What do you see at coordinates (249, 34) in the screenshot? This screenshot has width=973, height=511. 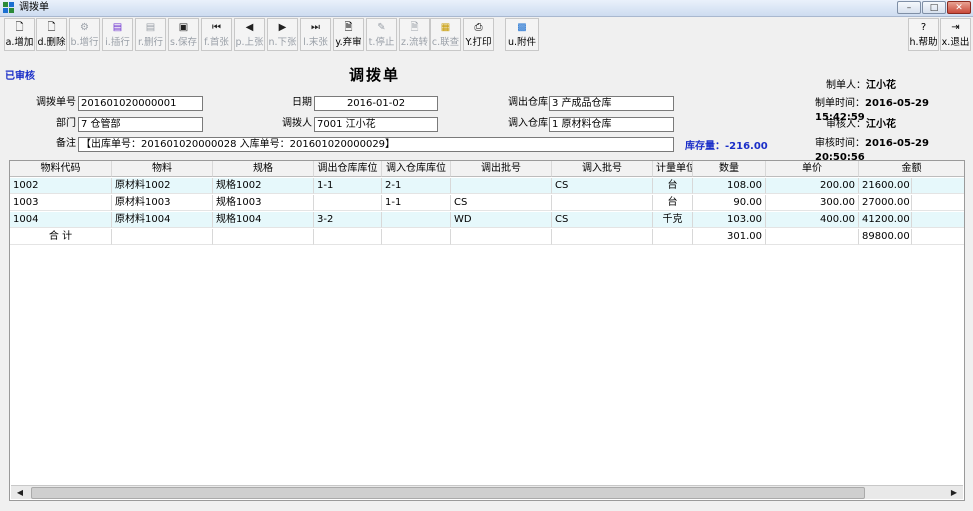 I see `prev-button: ◀ p.上张` at bounding box center [249, 34].